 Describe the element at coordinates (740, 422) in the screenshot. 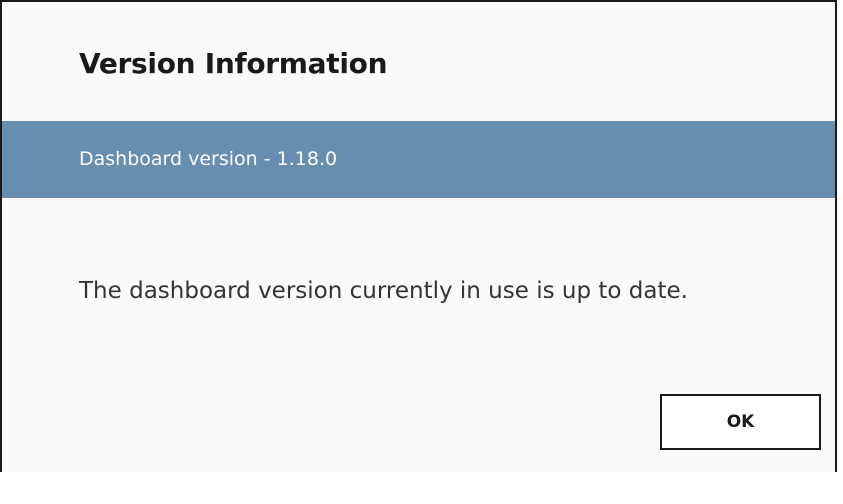

I see `ok-button: OK` at that location.